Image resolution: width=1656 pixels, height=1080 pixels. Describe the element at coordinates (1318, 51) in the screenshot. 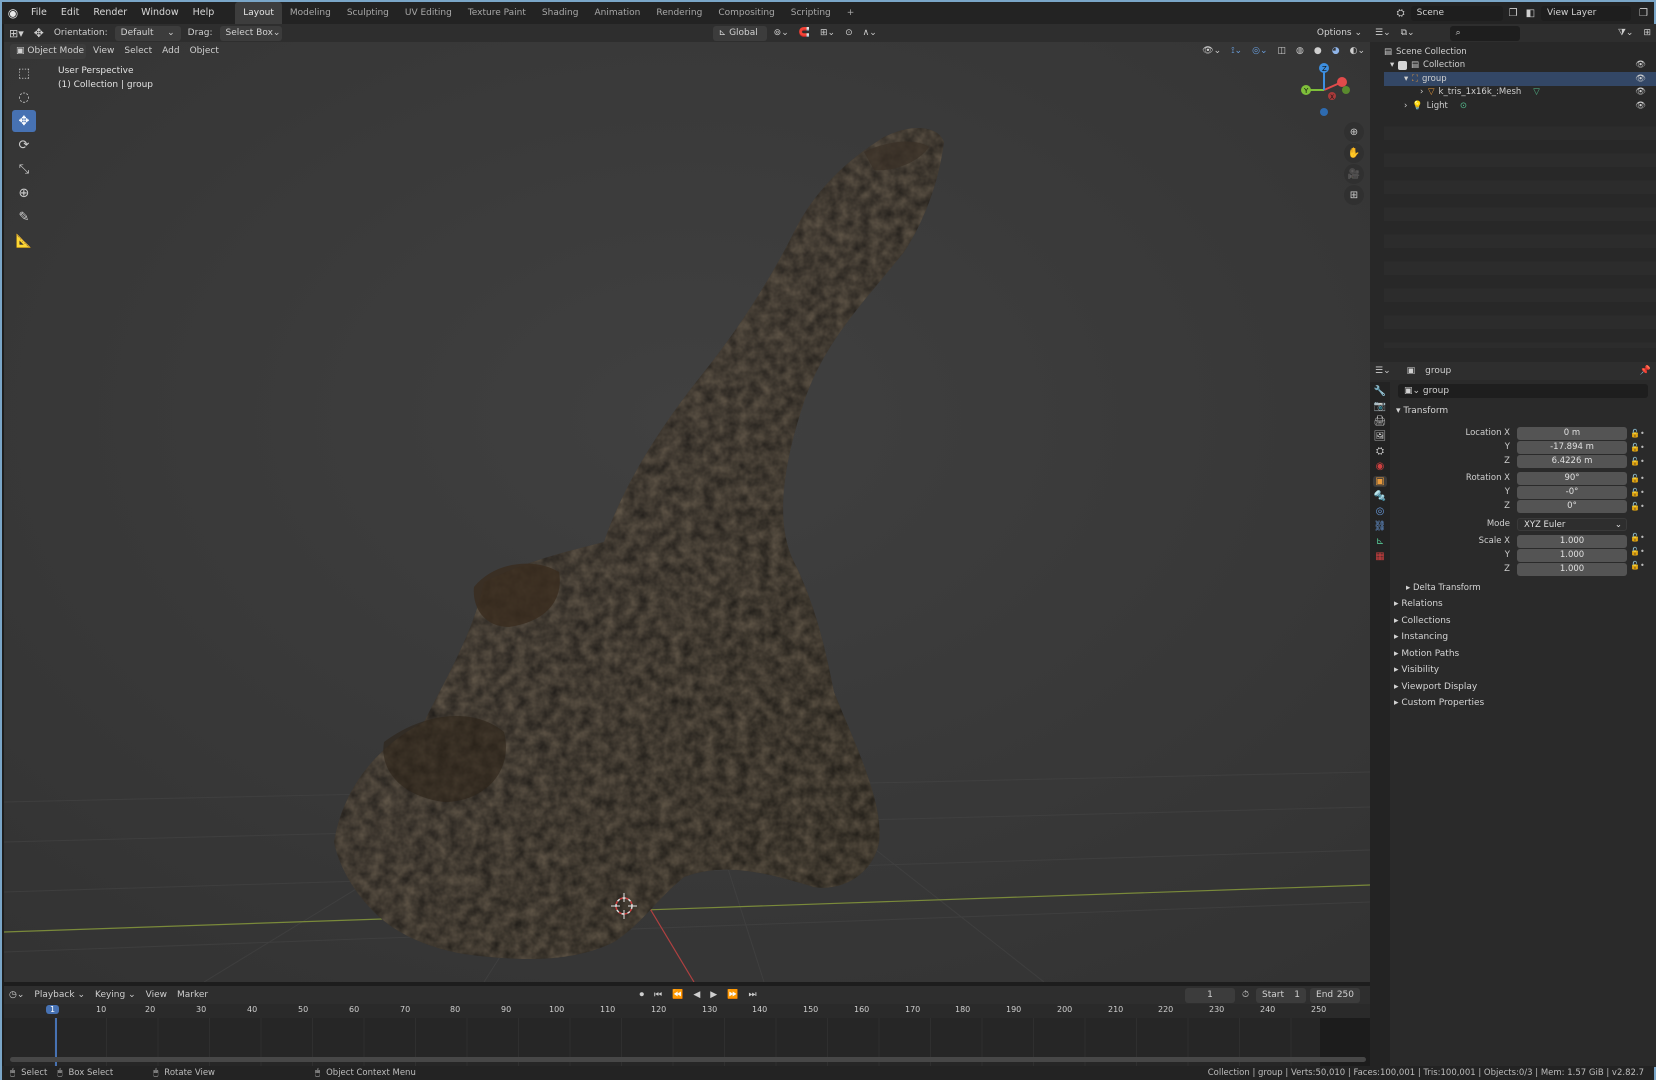

I see `solid-shading-icon: ●` at that location.